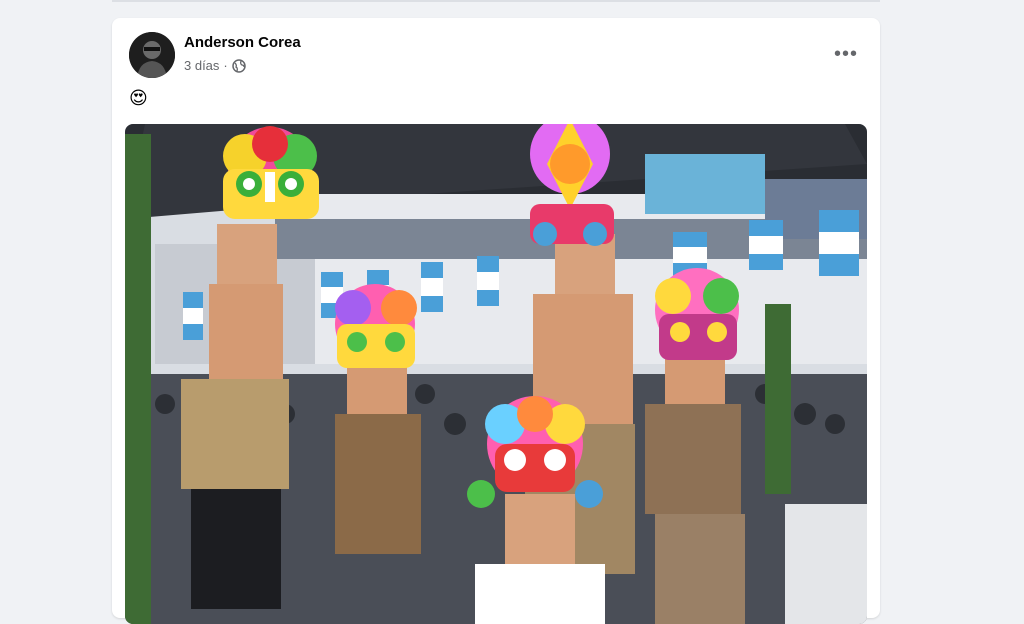 Image resolution: width=1024 pixels, height=624 pixels. What do you see at coordinates (239, 65) in the screenshot?
I see `globe-icon` at bounding box center [239, 65].